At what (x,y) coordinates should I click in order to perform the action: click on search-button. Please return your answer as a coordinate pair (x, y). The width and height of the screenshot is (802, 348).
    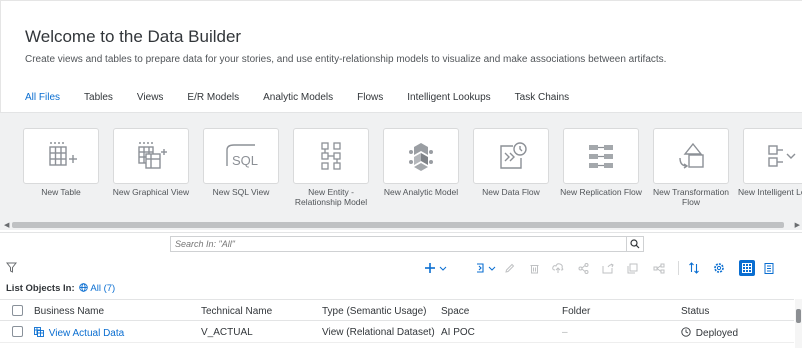
    Looking at the image, I should click on (634, 244).